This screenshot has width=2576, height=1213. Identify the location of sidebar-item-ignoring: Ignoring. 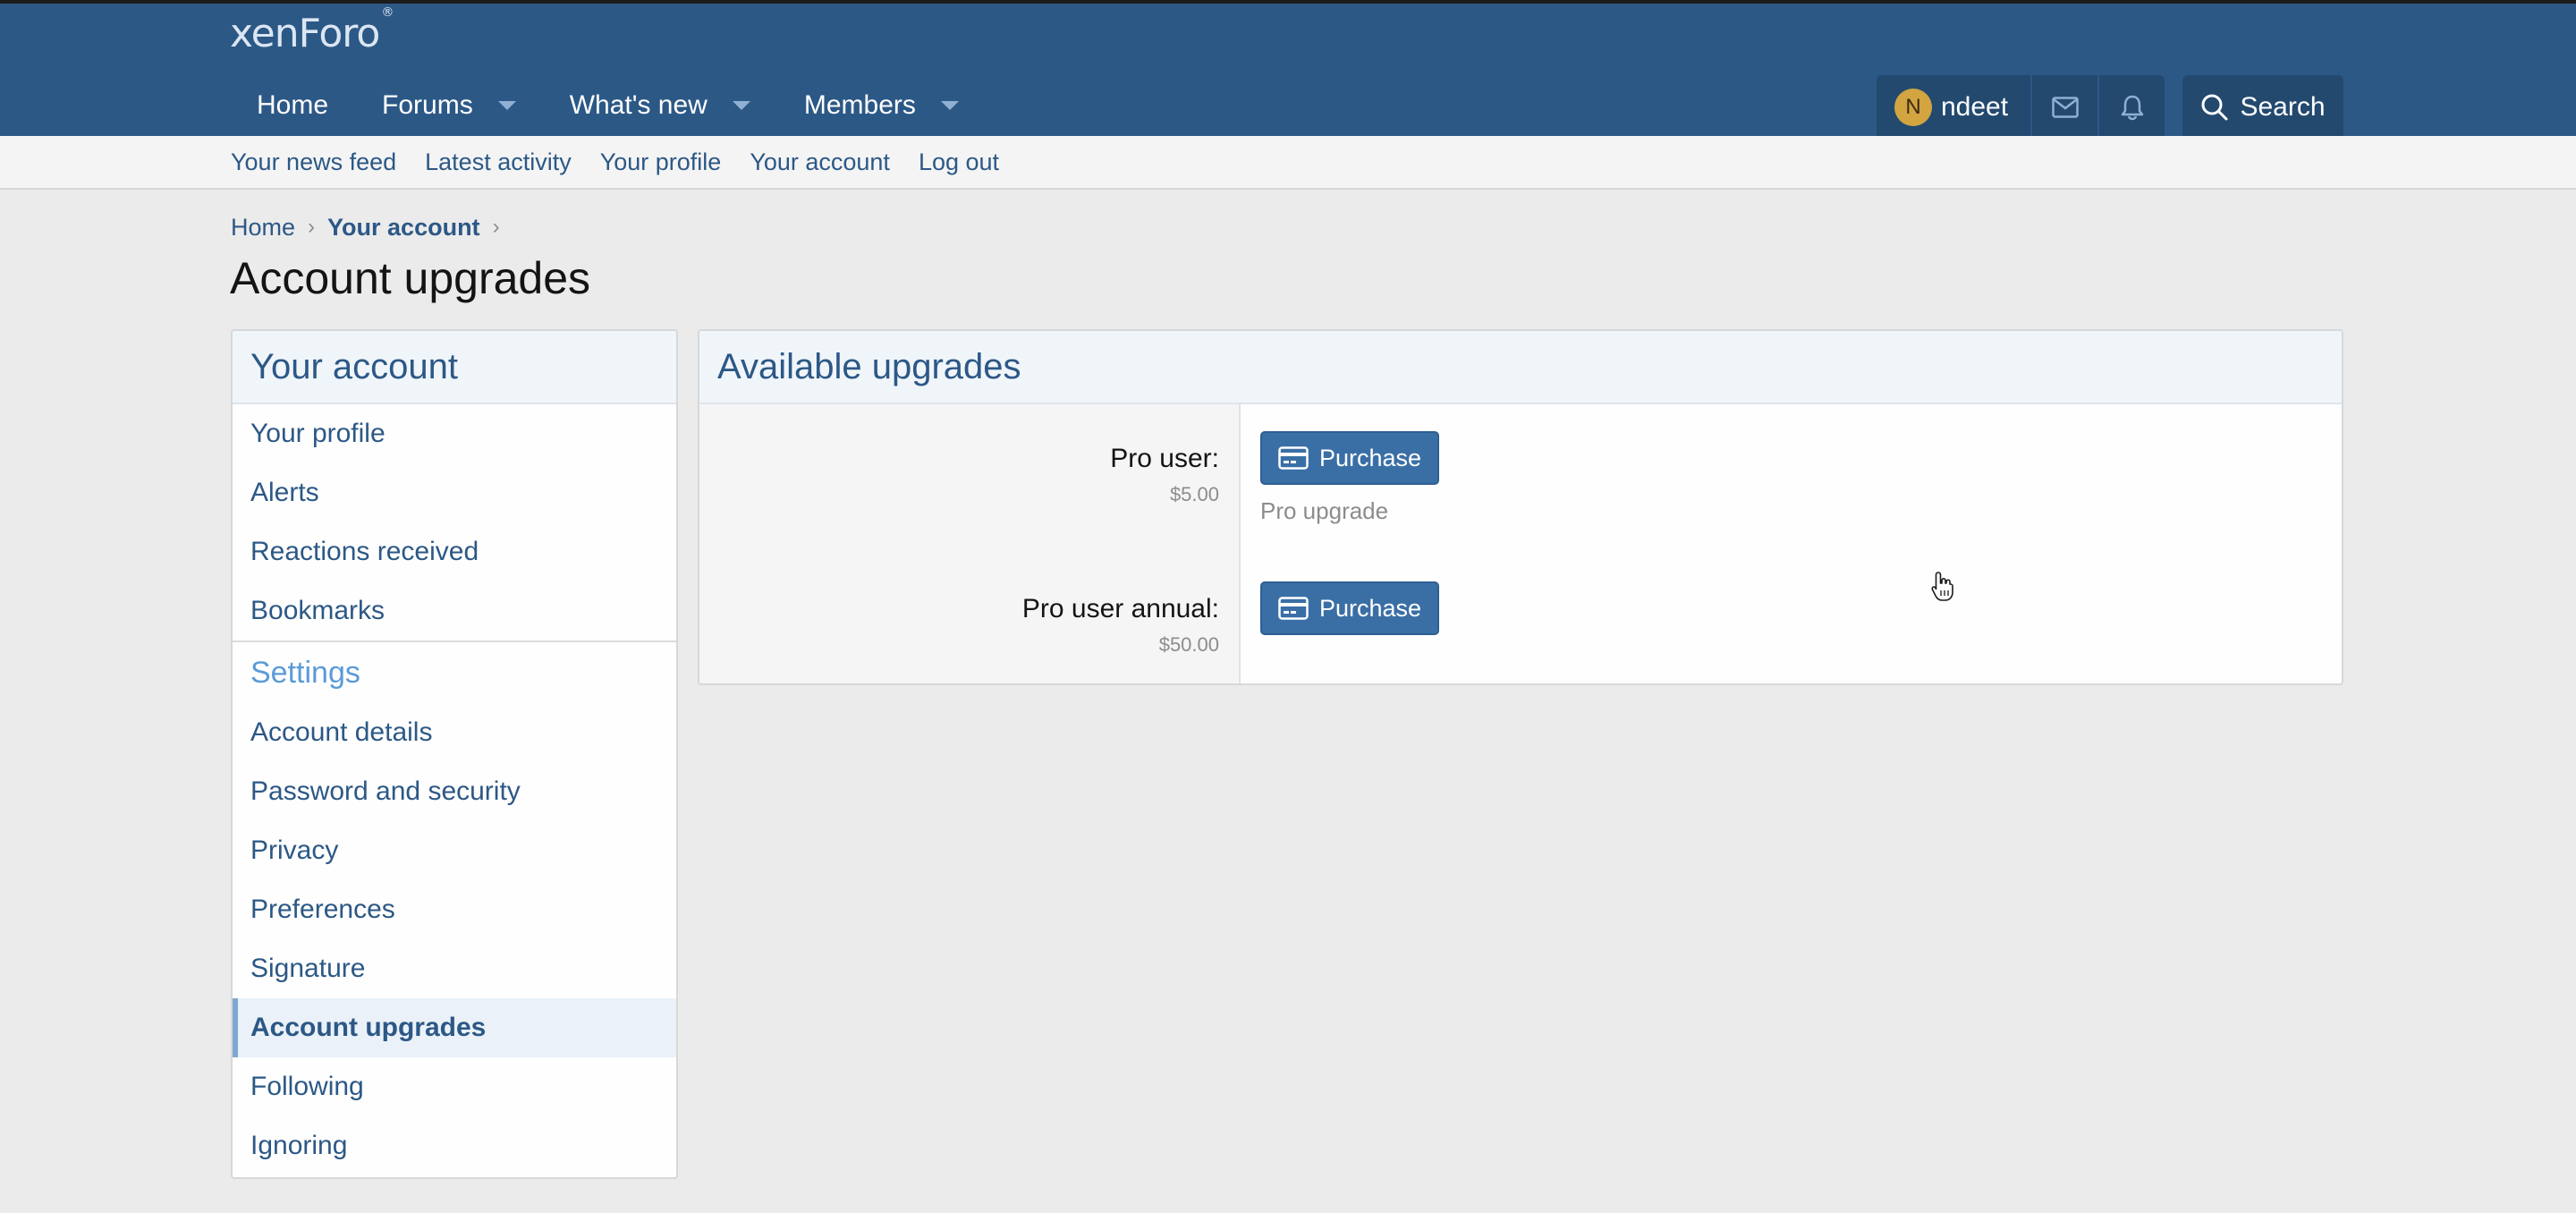
(454, 1145).